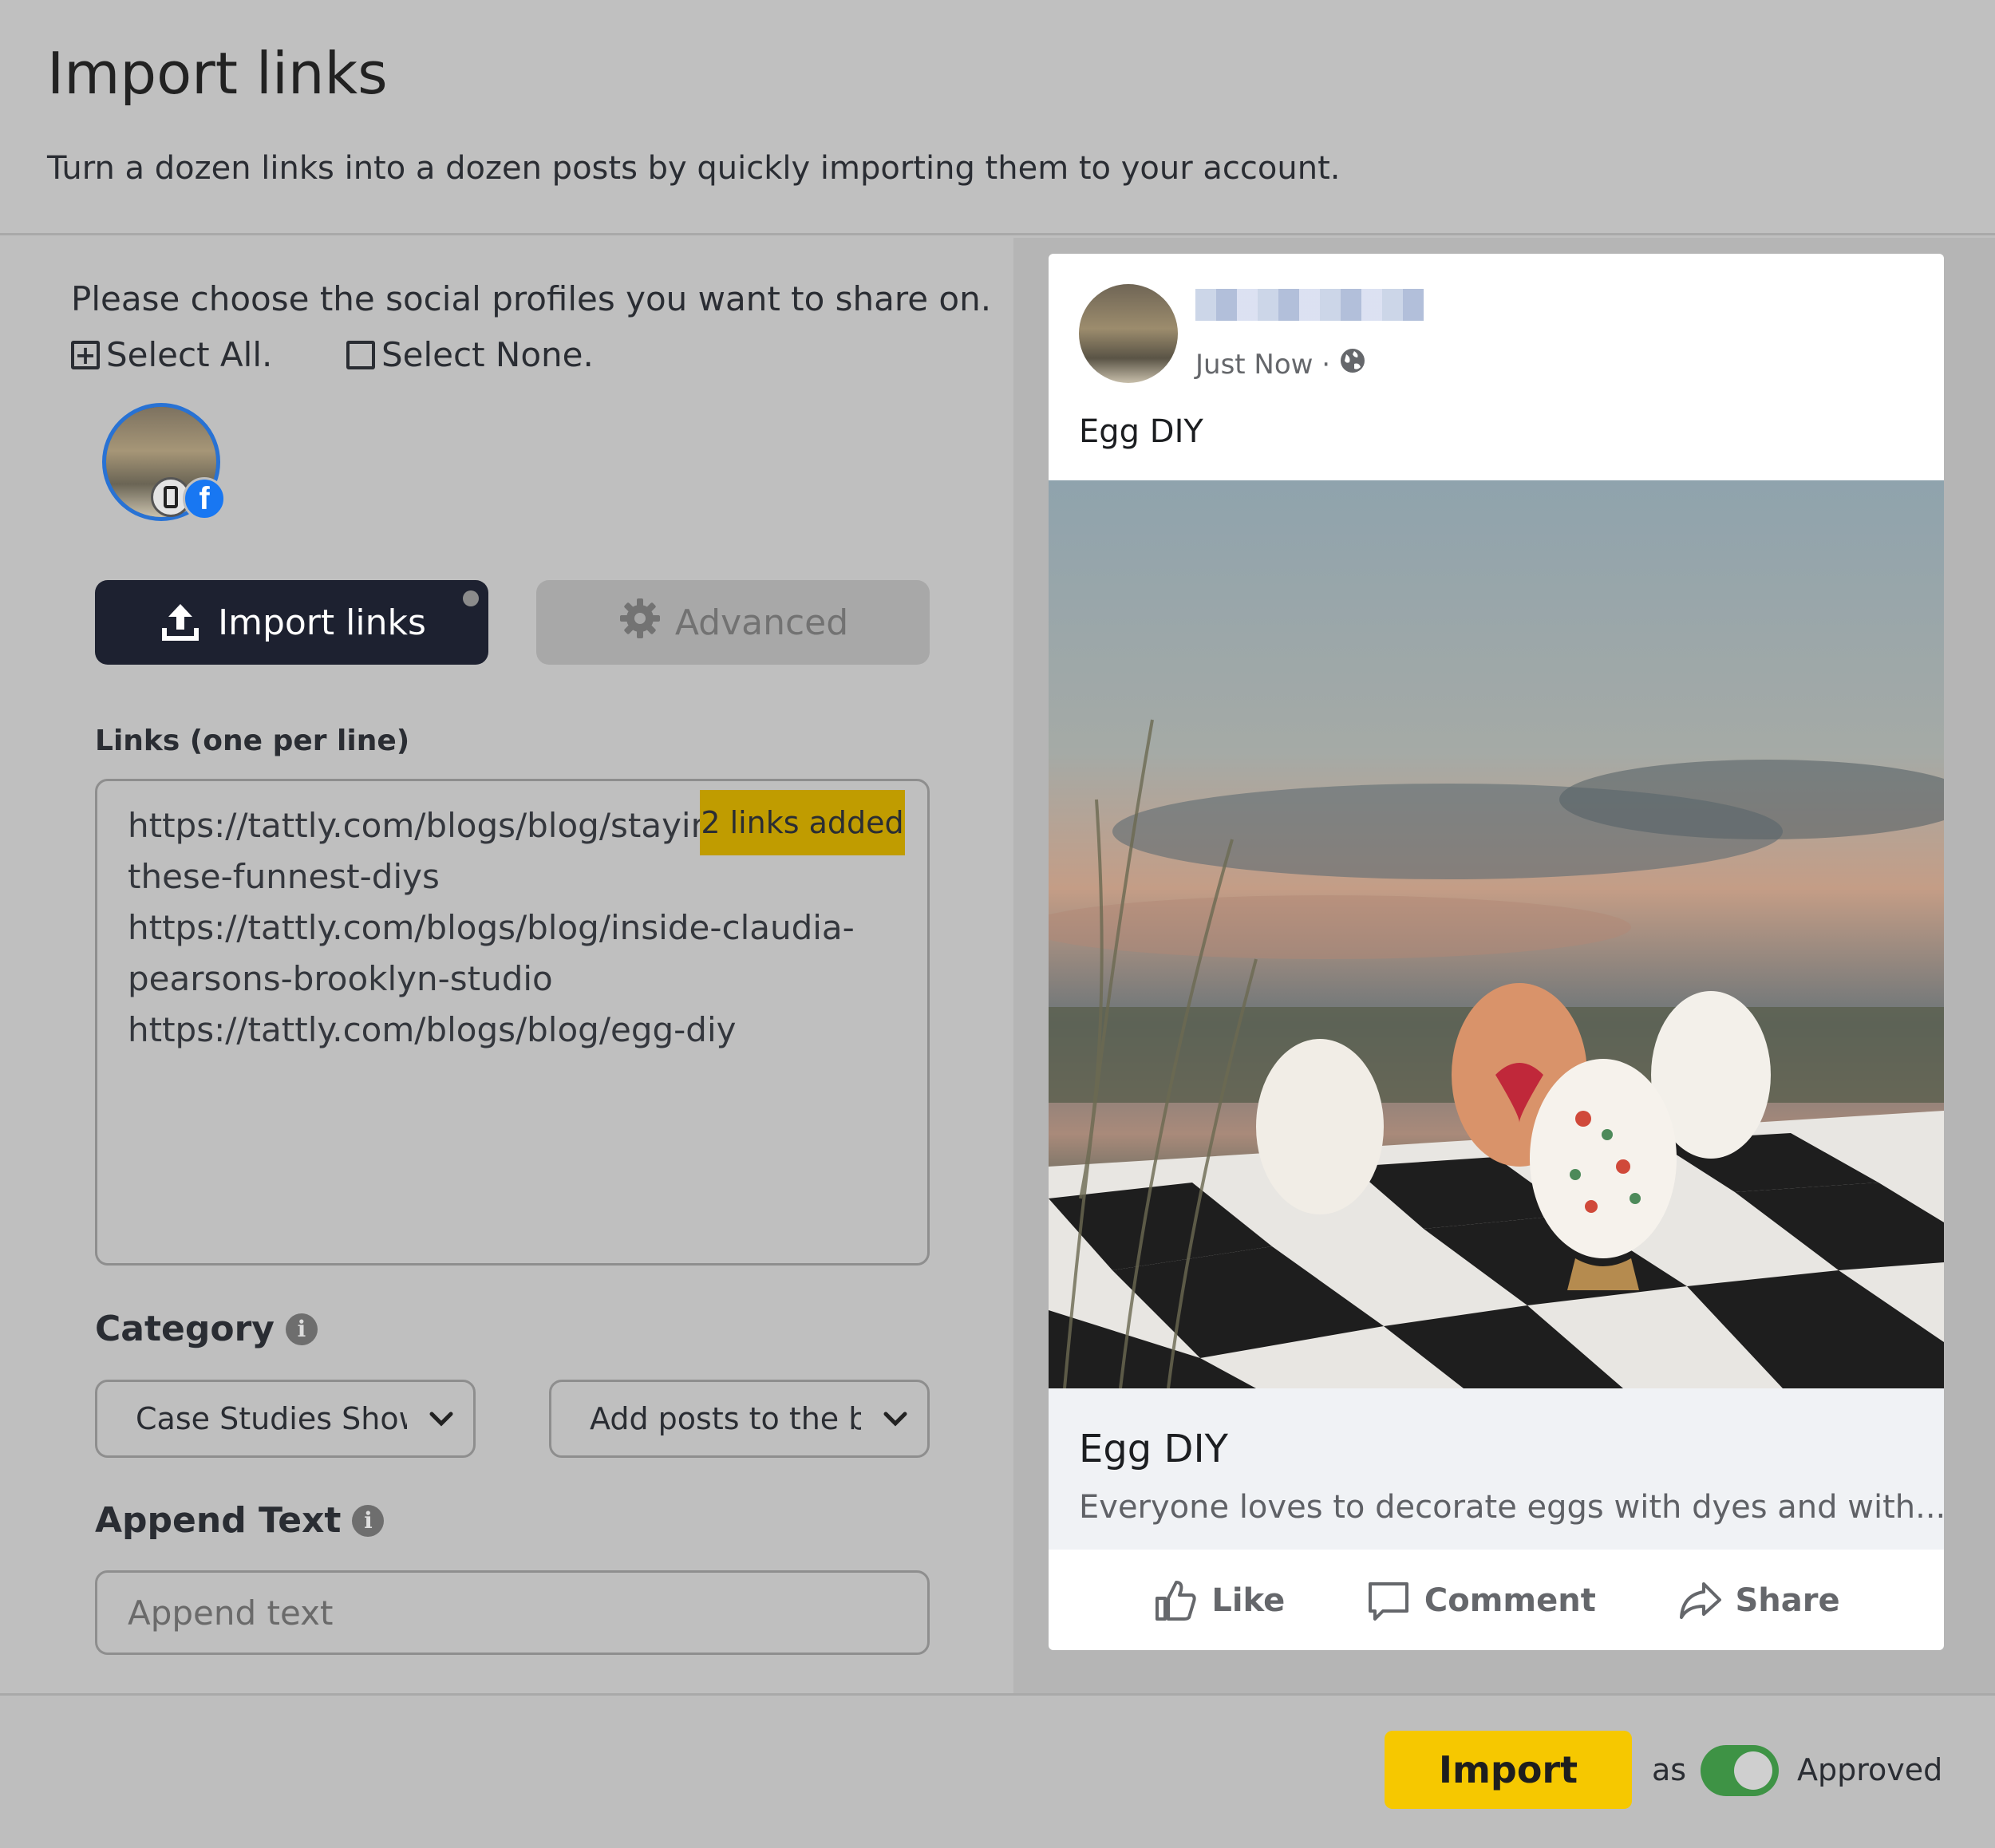  What do you see at coordinates (1669, 1769) in the screenshot?
I see `as-label: as` at bounding box center [1669, 1769].